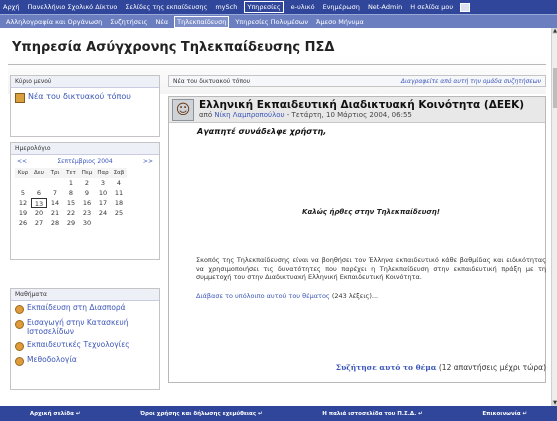  I want to click on main-menu-link: Νέα του δικτυακού τόπου, so click(79, 97).